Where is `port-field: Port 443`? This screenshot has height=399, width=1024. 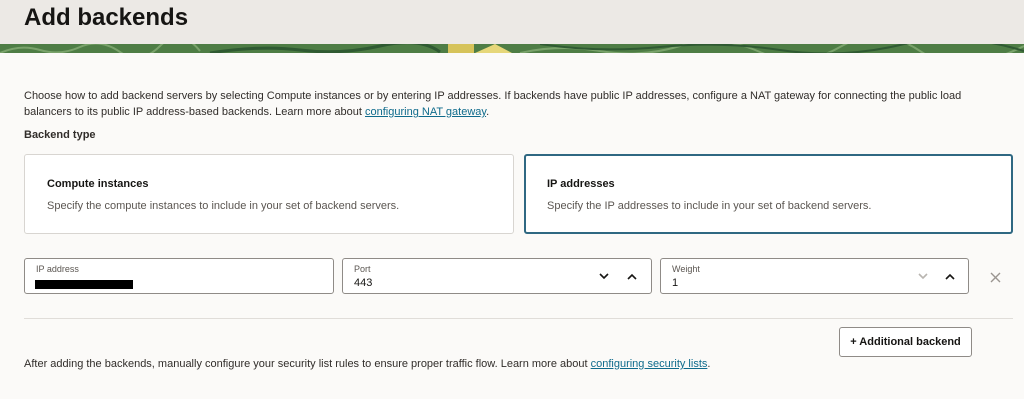 port-field: Port 443 is located at coordinates (497, 276).